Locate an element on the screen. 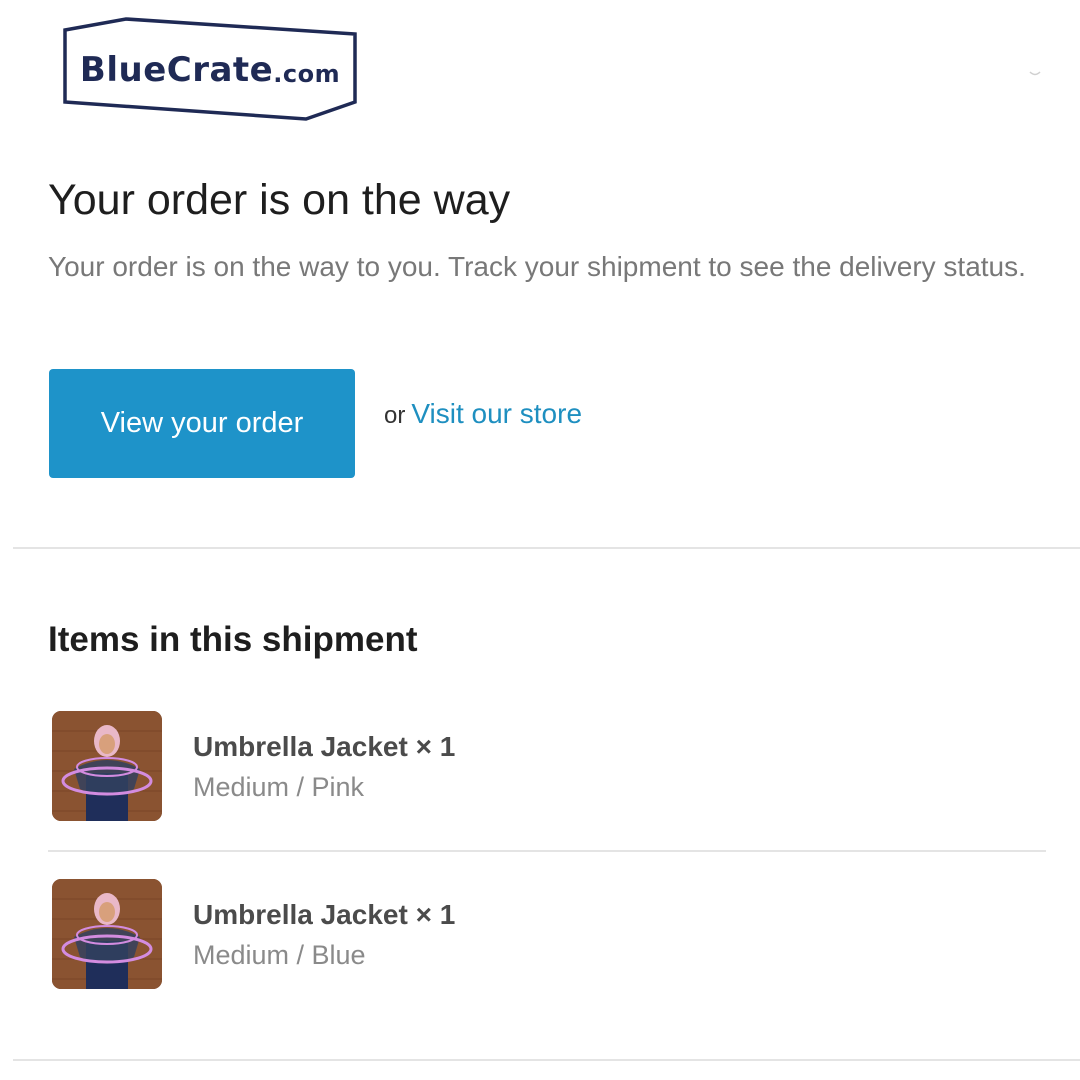  list-item: Umbrella Jacket × 1 Medium / Pink is located at coordinates (549, 766).